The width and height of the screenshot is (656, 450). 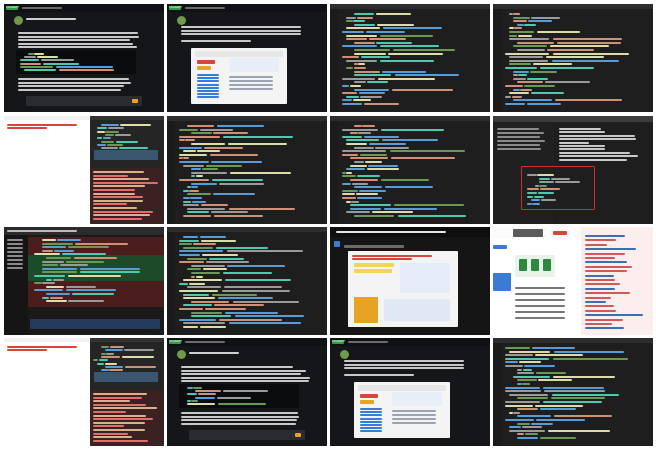 What do you see at coordinates (84, 281) in the screenshot?
I see `tile-diff-view` at bounding box center [84, 281].